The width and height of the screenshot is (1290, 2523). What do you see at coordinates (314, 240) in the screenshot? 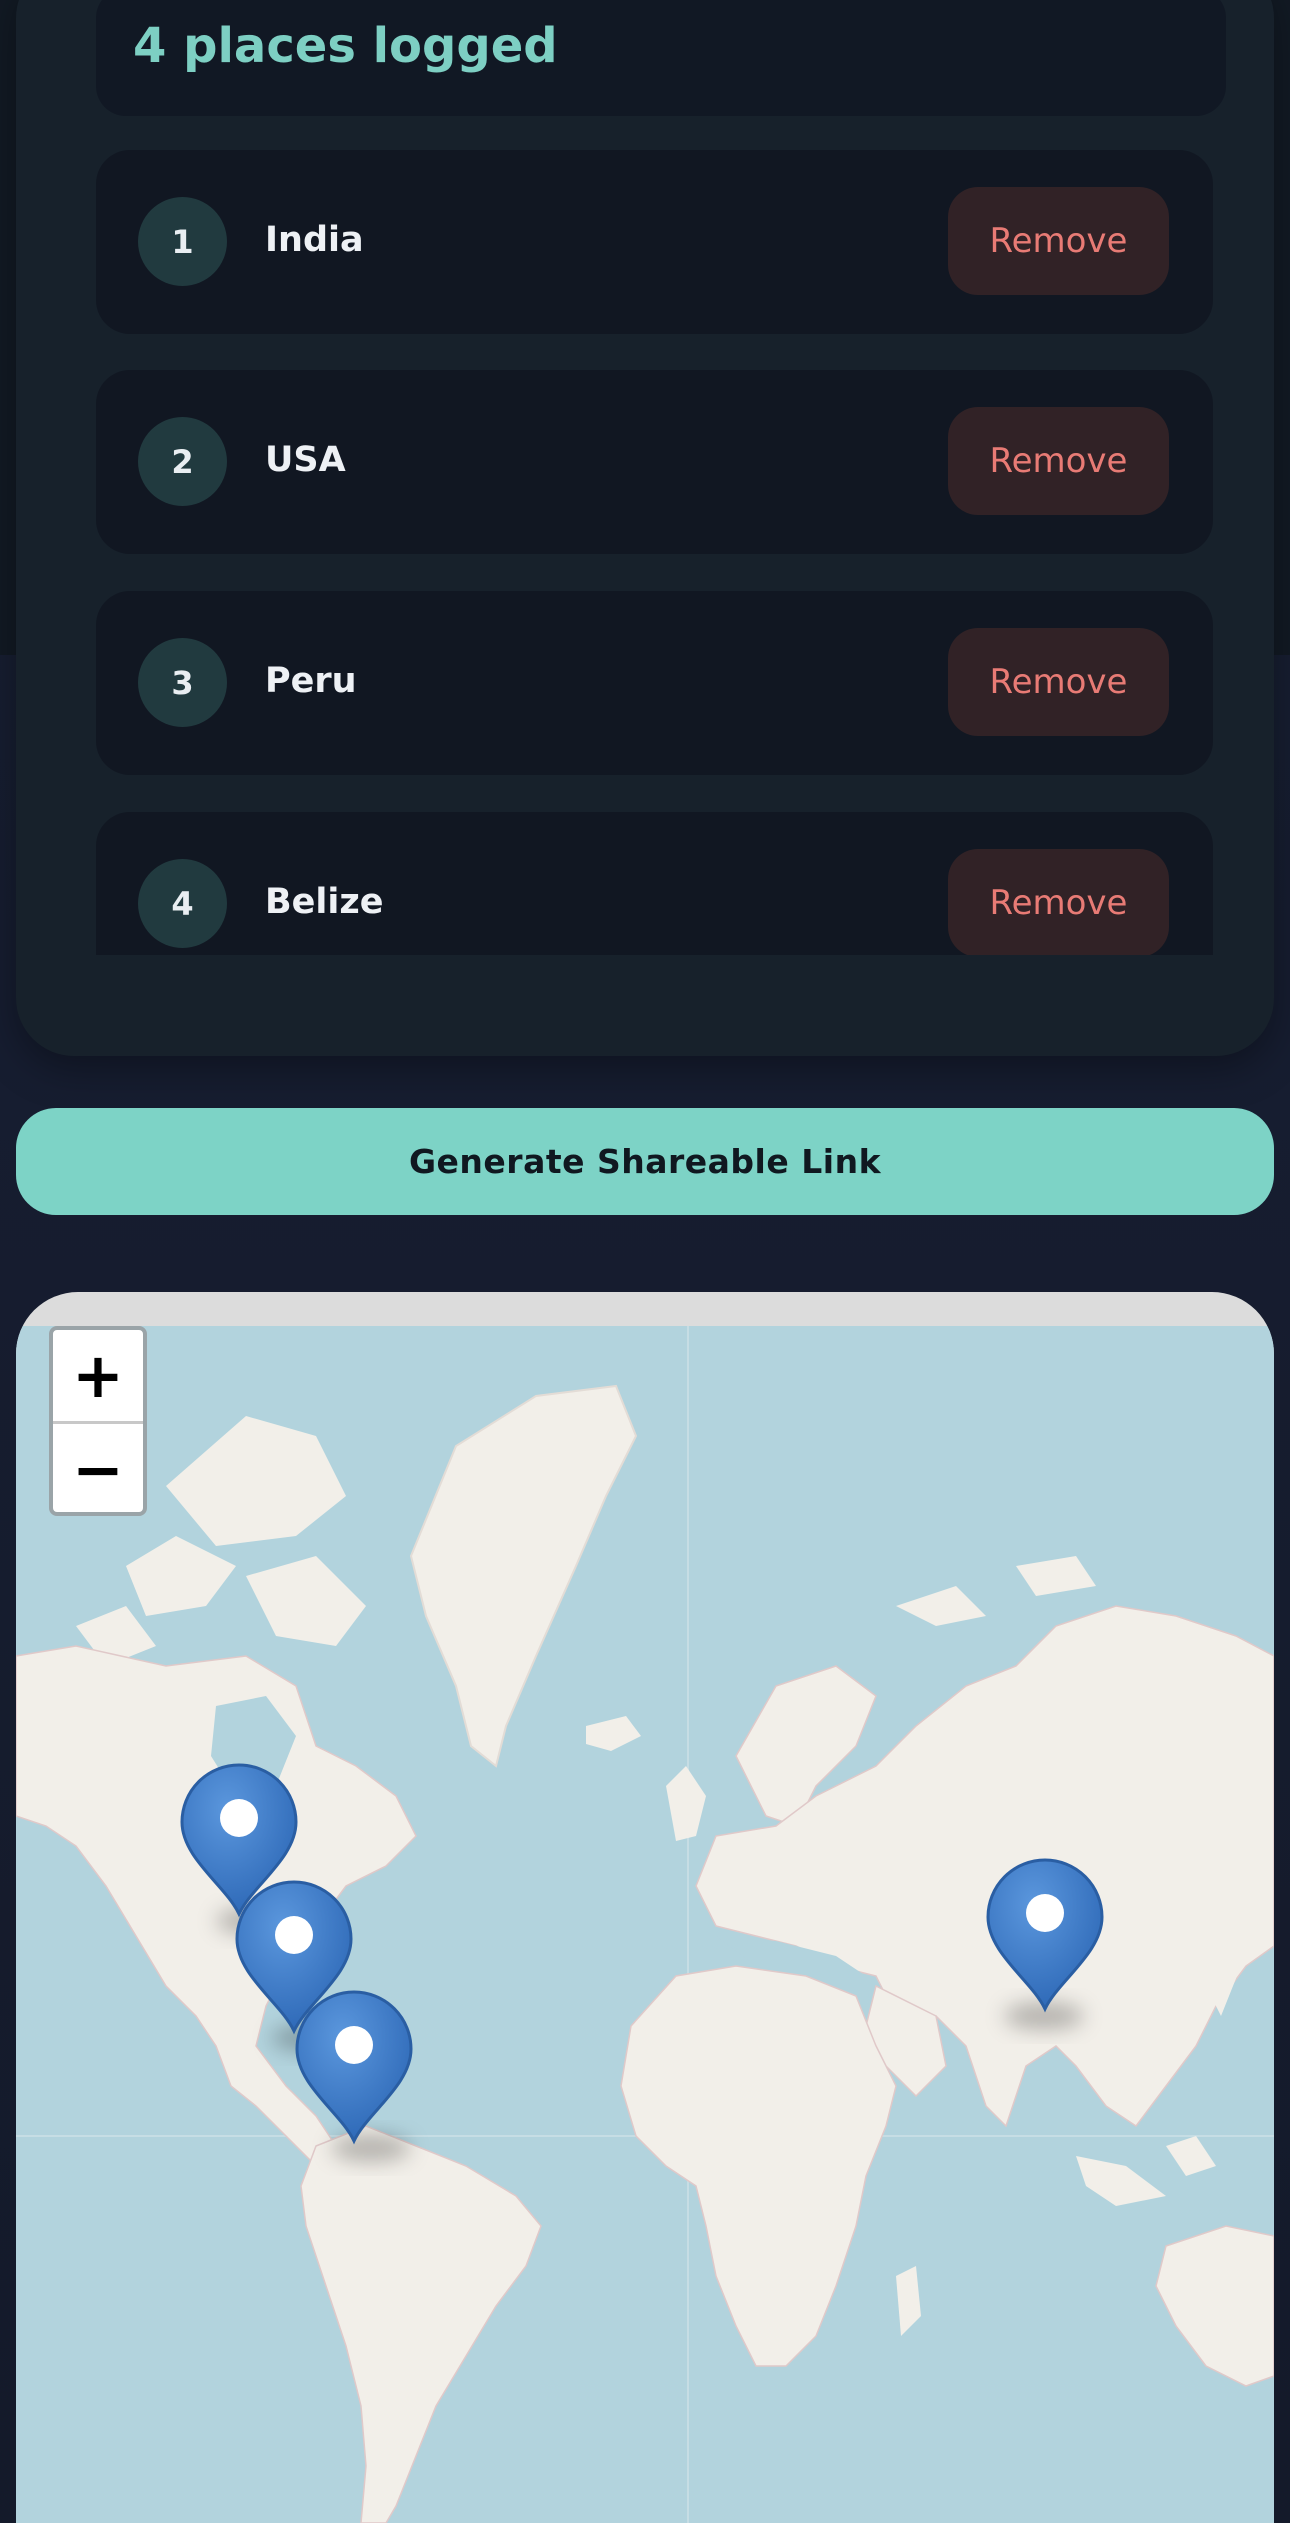
I see `place-name: India` at bounding box center [314, 240].